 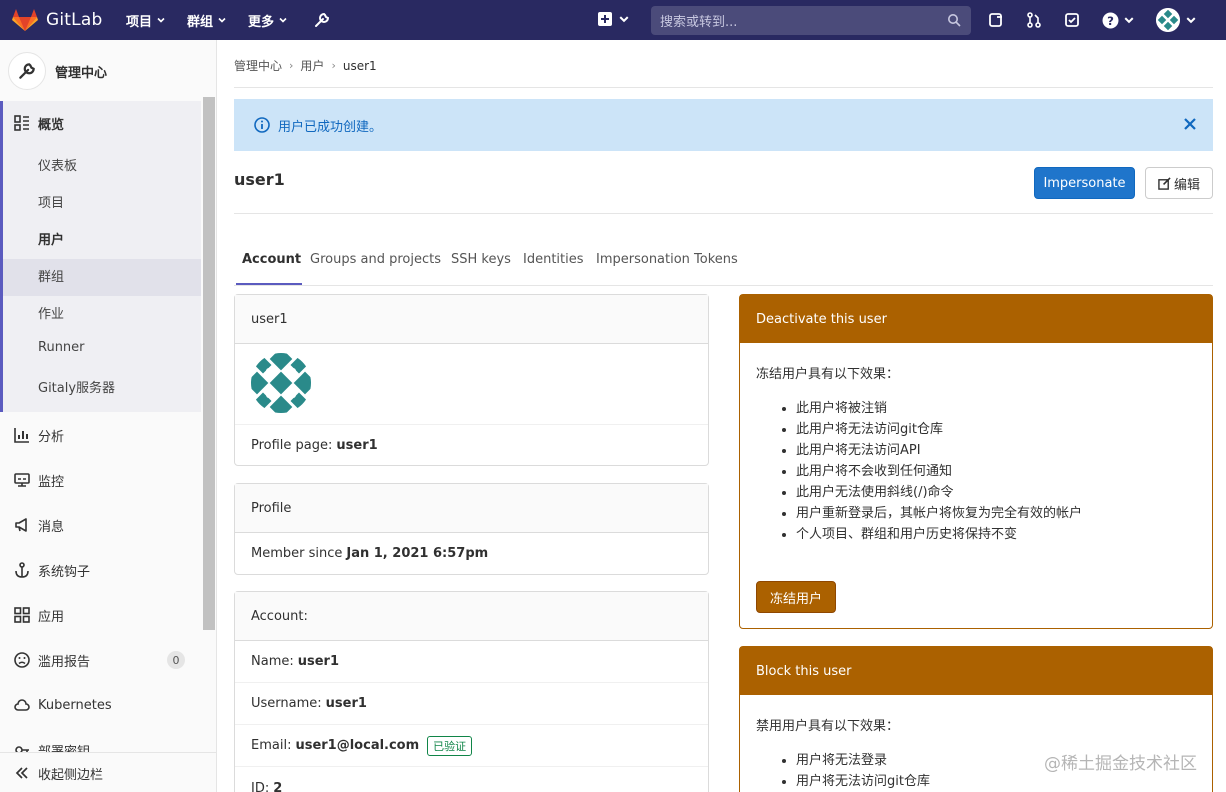 I want to click on sidebar-item-projects: 项目, so click(x=51, y=201).